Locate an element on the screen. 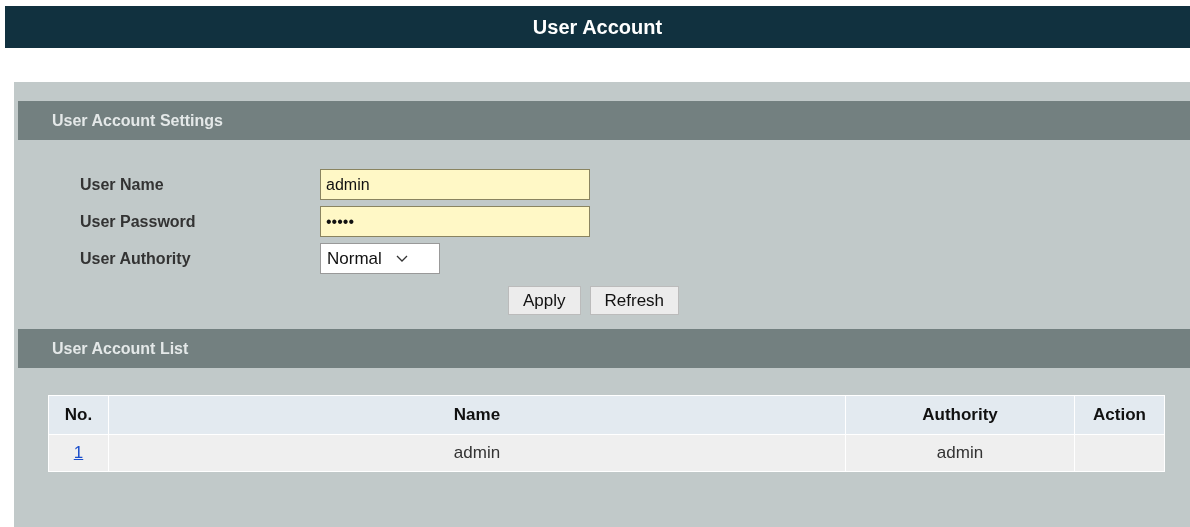 Image resolution: width=1190 pixels, height=527 pixels. action-button: Apply is located at coordinates (544, 300).